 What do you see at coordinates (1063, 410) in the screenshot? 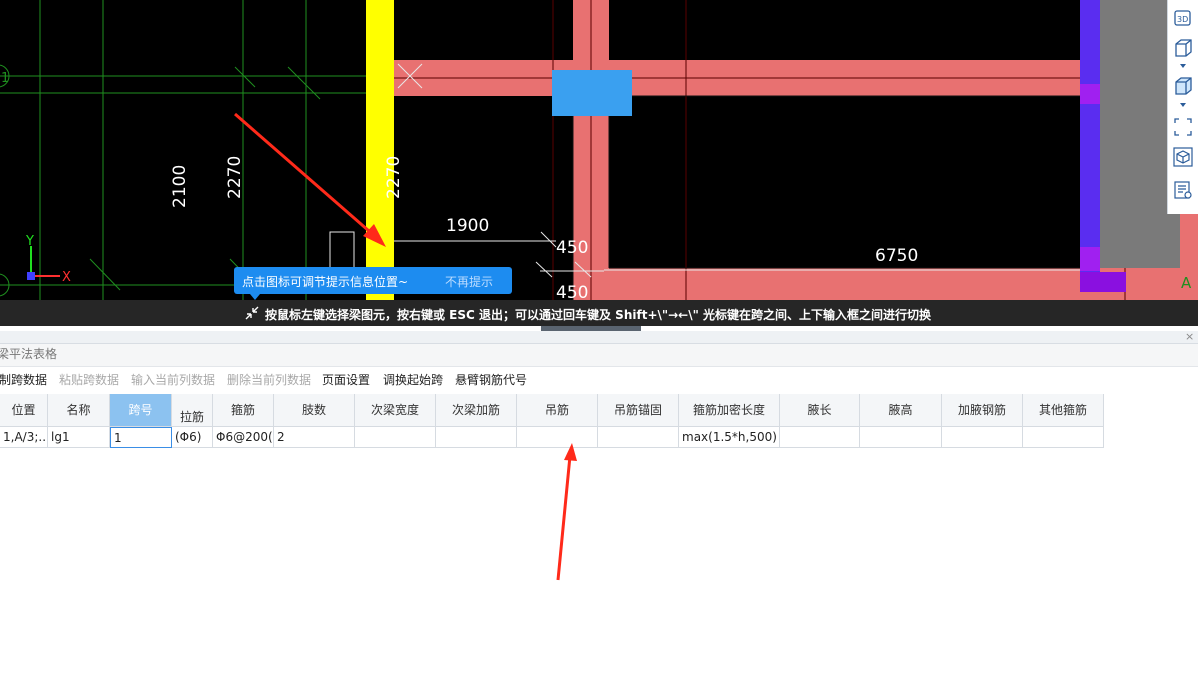
I see `col-header-other-stirrup: 其他箍筋` at bounding box center [1063, 410].